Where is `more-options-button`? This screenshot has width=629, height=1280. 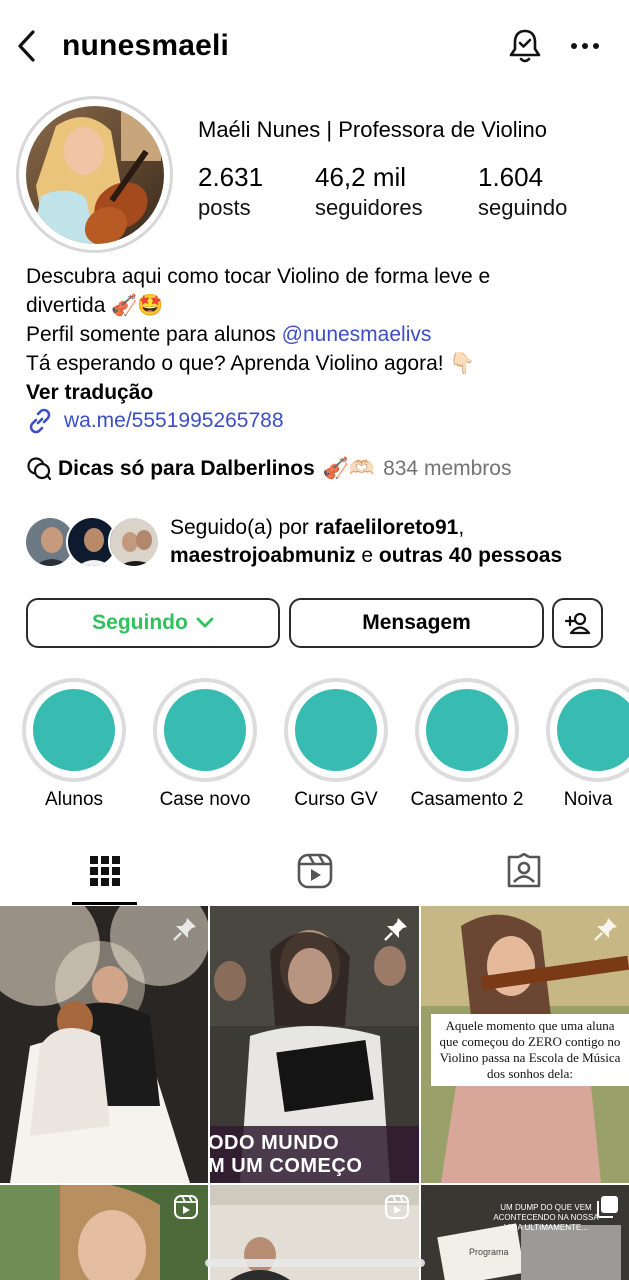 more-options-button is located at coordinates (585, 46).